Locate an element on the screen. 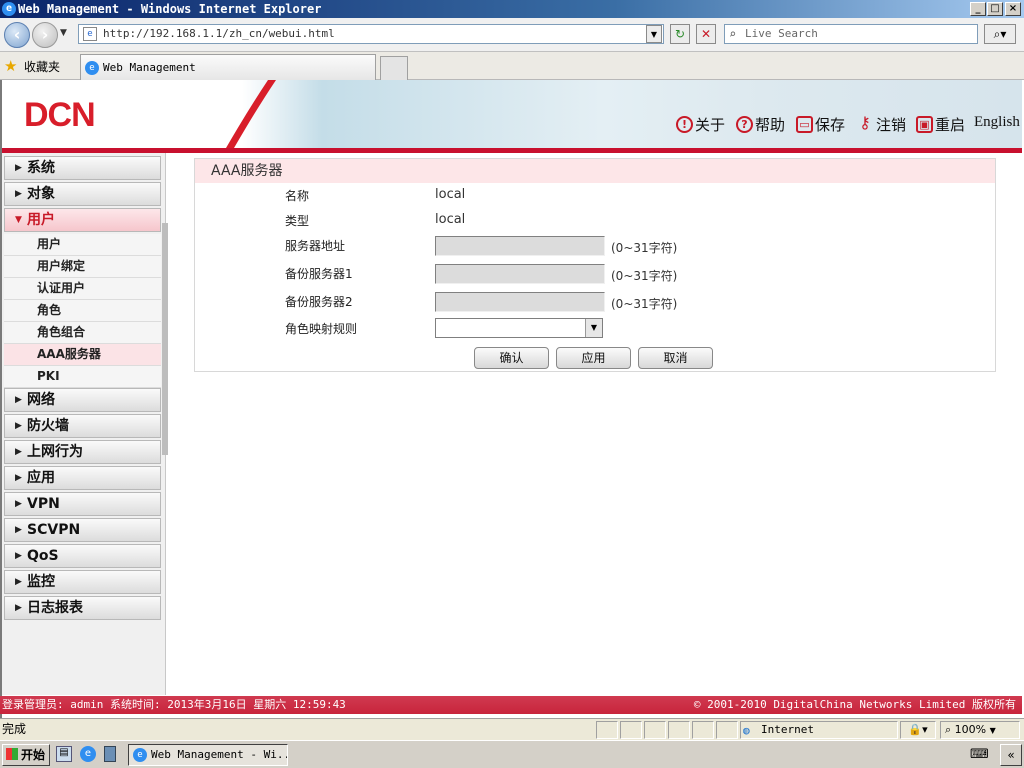 The width and height of the screenshot is (1024, 768). menu-label: QoS is located at coordinates (43, 556).